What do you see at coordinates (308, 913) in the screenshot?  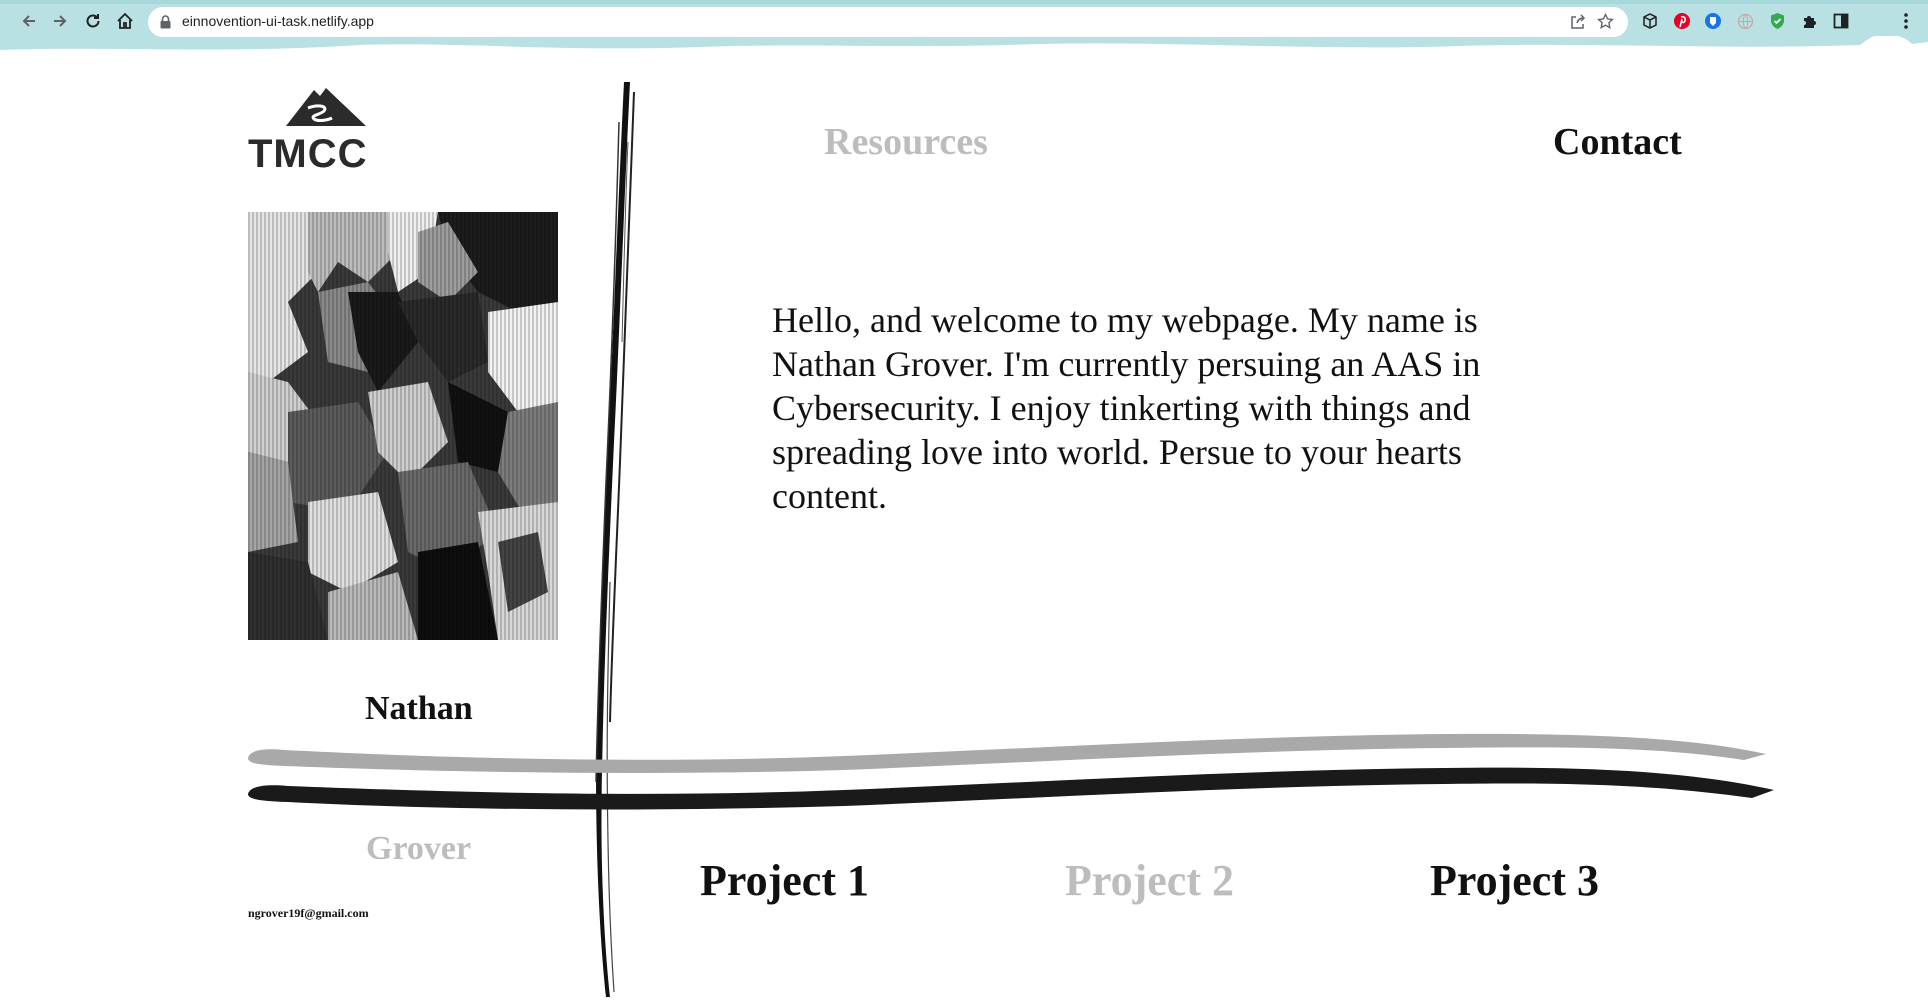 I see `email-text: ngrover19f@gmail.com` at bounding box center [308, 913].